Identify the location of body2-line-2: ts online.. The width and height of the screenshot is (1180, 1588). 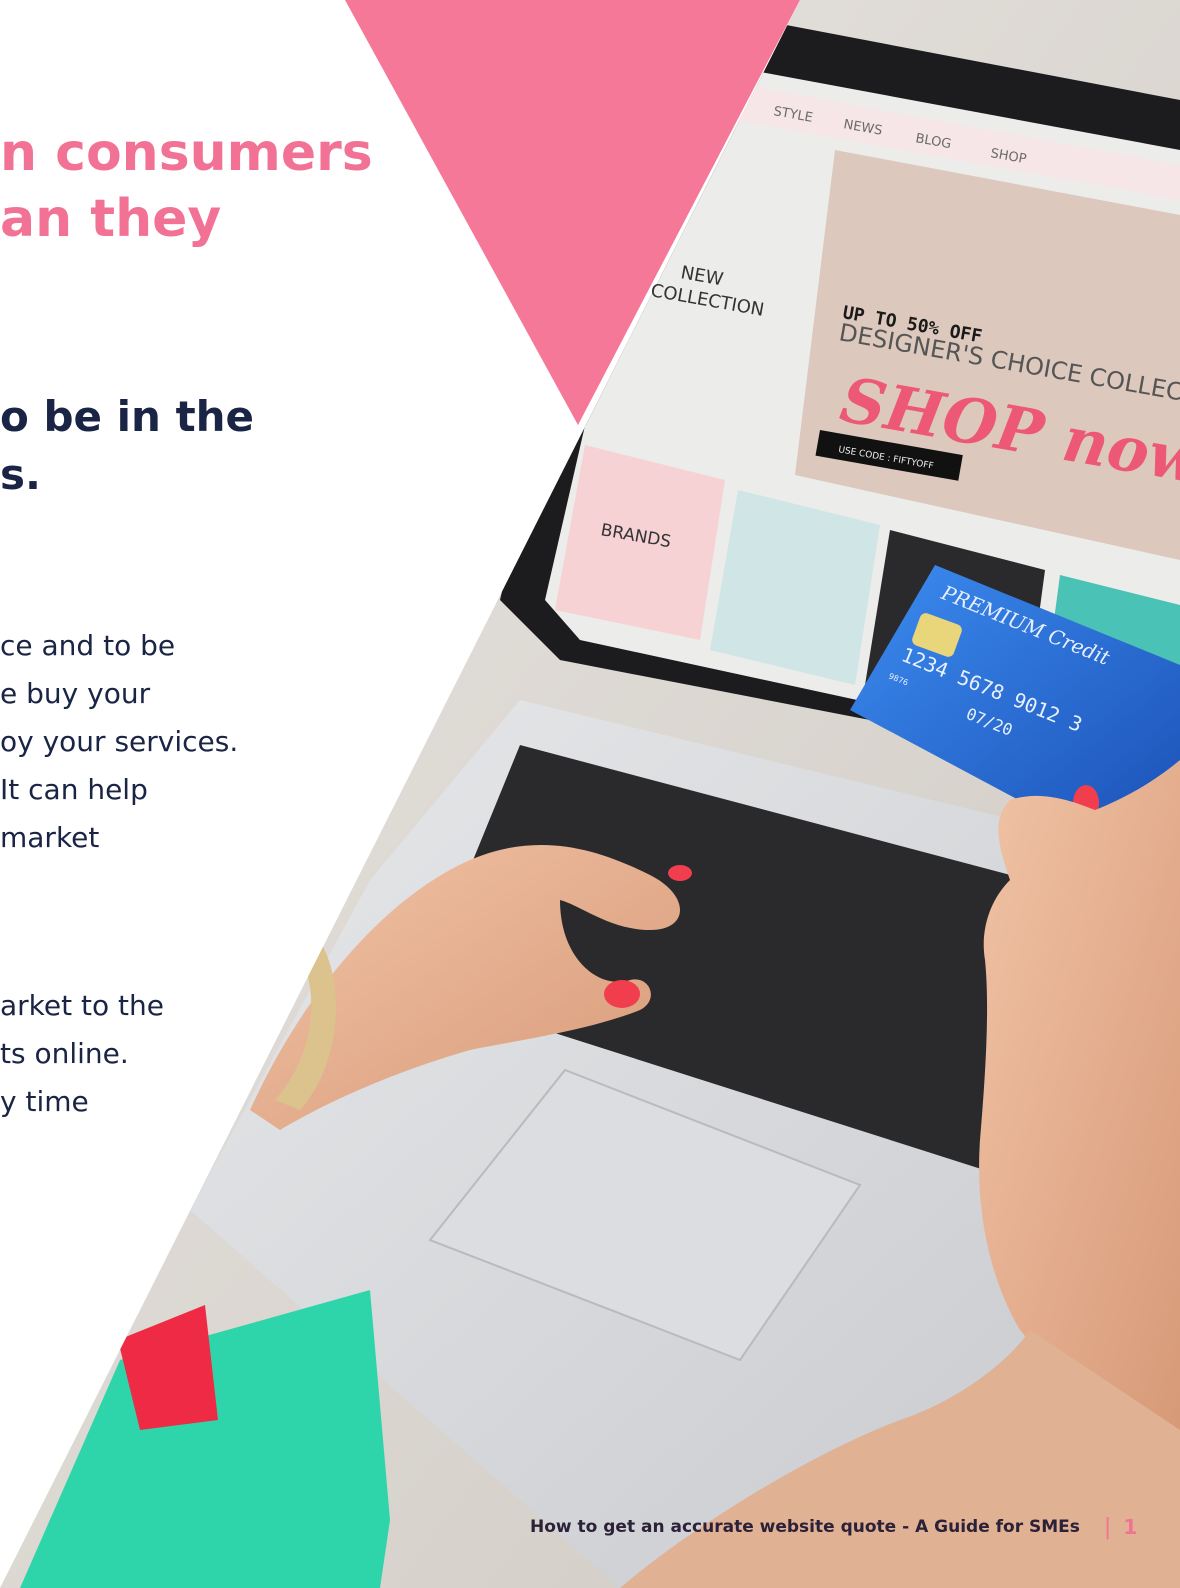
(64, 1053).